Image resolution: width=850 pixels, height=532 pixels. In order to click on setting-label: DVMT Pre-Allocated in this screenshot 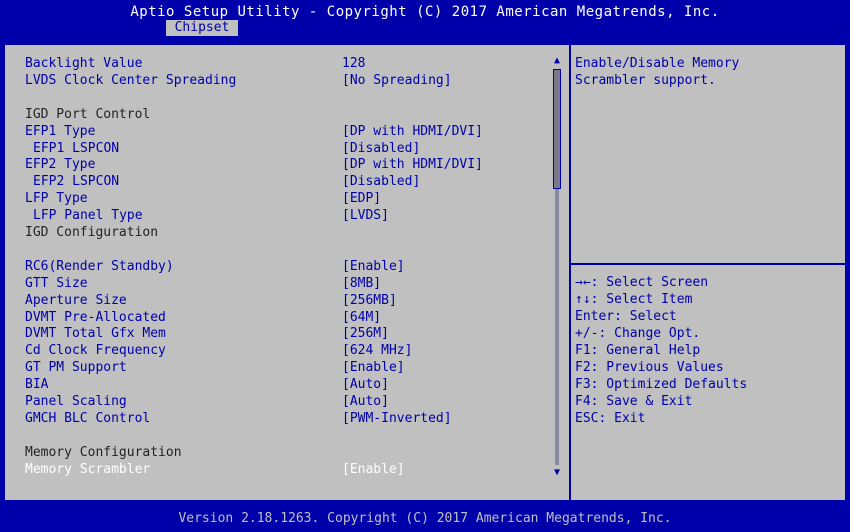, I will do `click(95, 317)`.